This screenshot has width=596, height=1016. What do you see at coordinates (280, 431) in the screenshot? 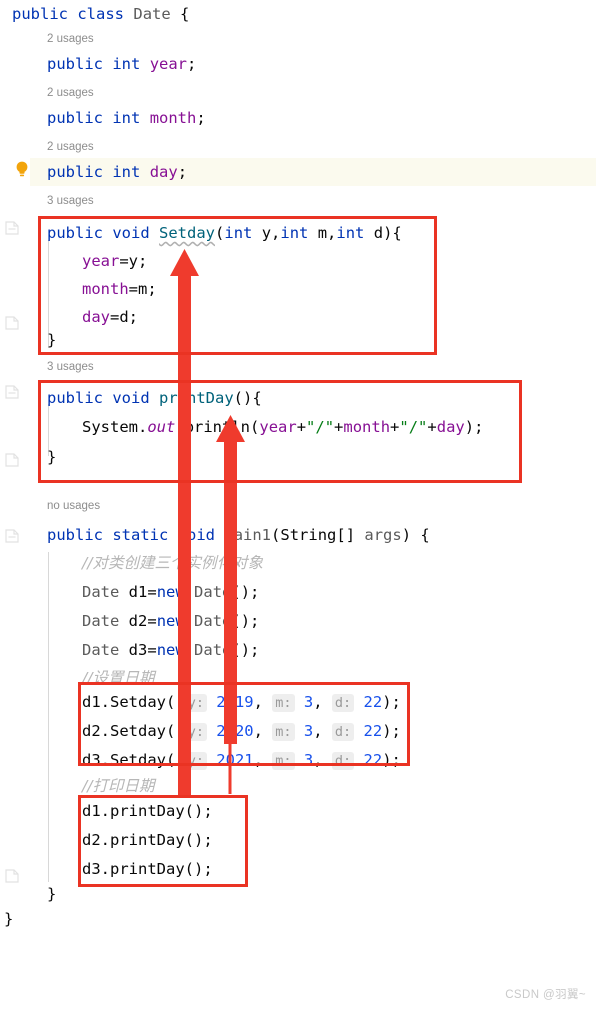
I see `annotation-box-printday-definition` at bounding box center [280, 431].